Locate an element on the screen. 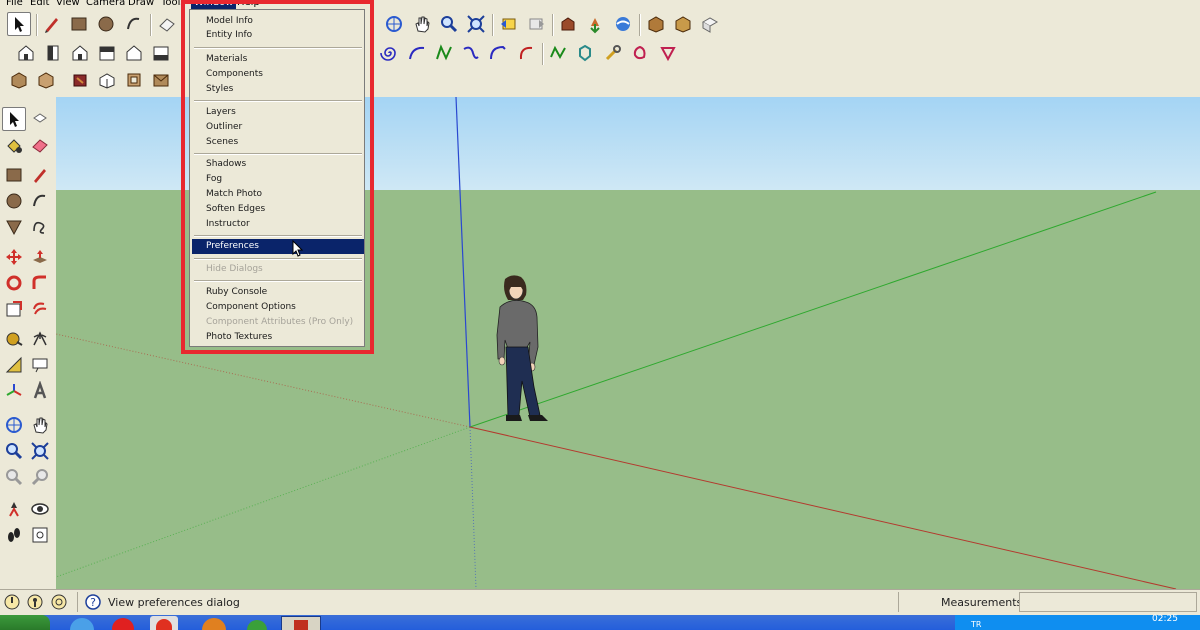  axes-tool-icon is located at coordinates (14, 391).